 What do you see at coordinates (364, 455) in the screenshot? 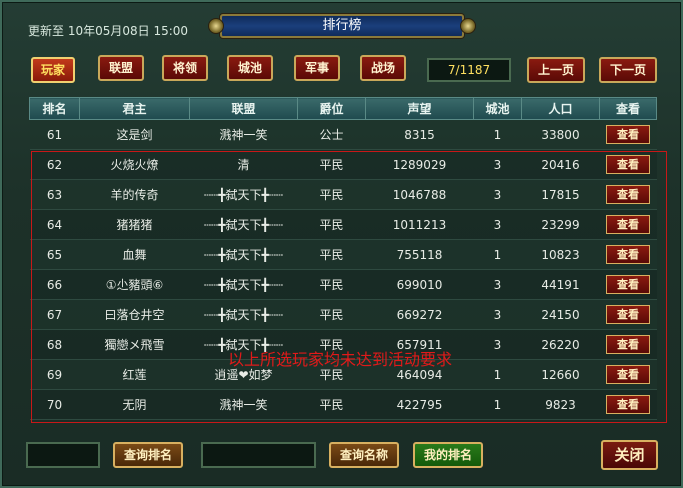
I see `query-name-button: 查询名称` at bounding box center [364, 455].